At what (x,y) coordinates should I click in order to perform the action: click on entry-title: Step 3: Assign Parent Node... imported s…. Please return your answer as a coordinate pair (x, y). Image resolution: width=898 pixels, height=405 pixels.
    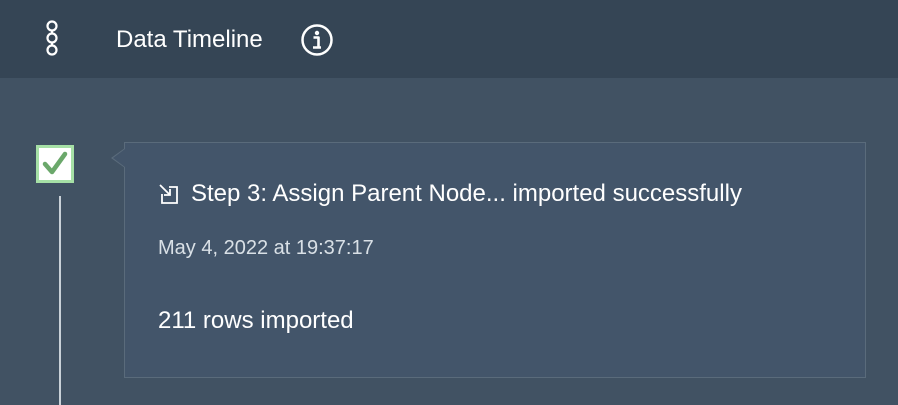
    Looking at the image, I should click on (466, 193).